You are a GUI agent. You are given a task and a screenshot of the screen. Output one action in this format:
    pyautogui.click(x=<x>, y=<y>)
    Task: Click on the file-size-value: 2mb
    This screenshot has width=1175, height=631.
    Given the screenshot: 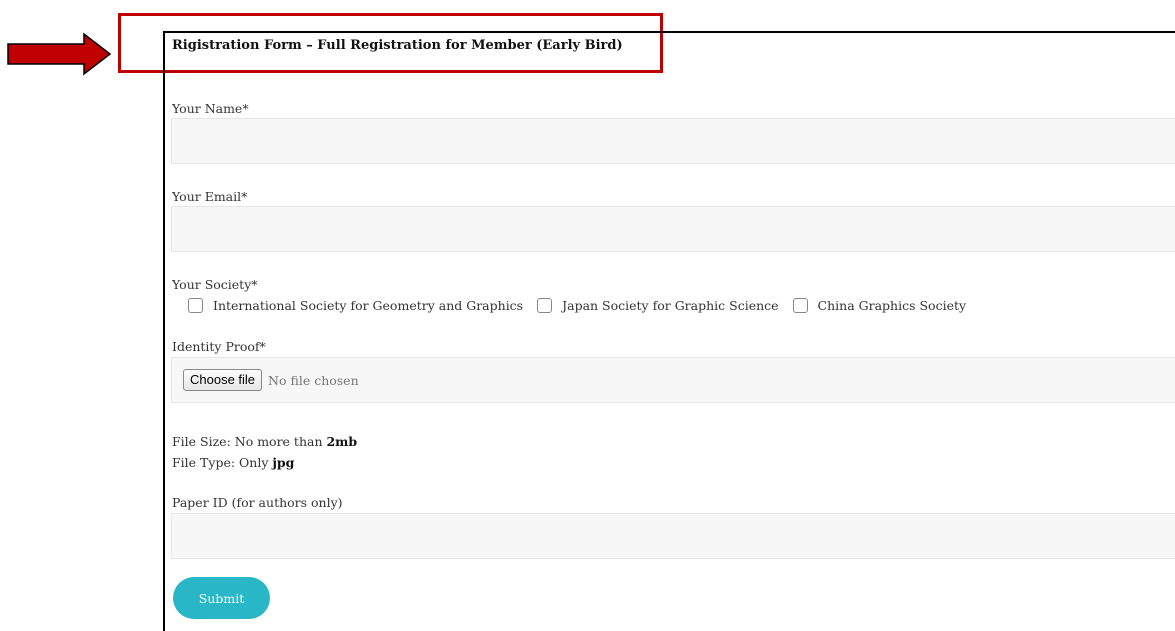 What is the action you would take?
    pyautogui.click(x=342, y=441)
    